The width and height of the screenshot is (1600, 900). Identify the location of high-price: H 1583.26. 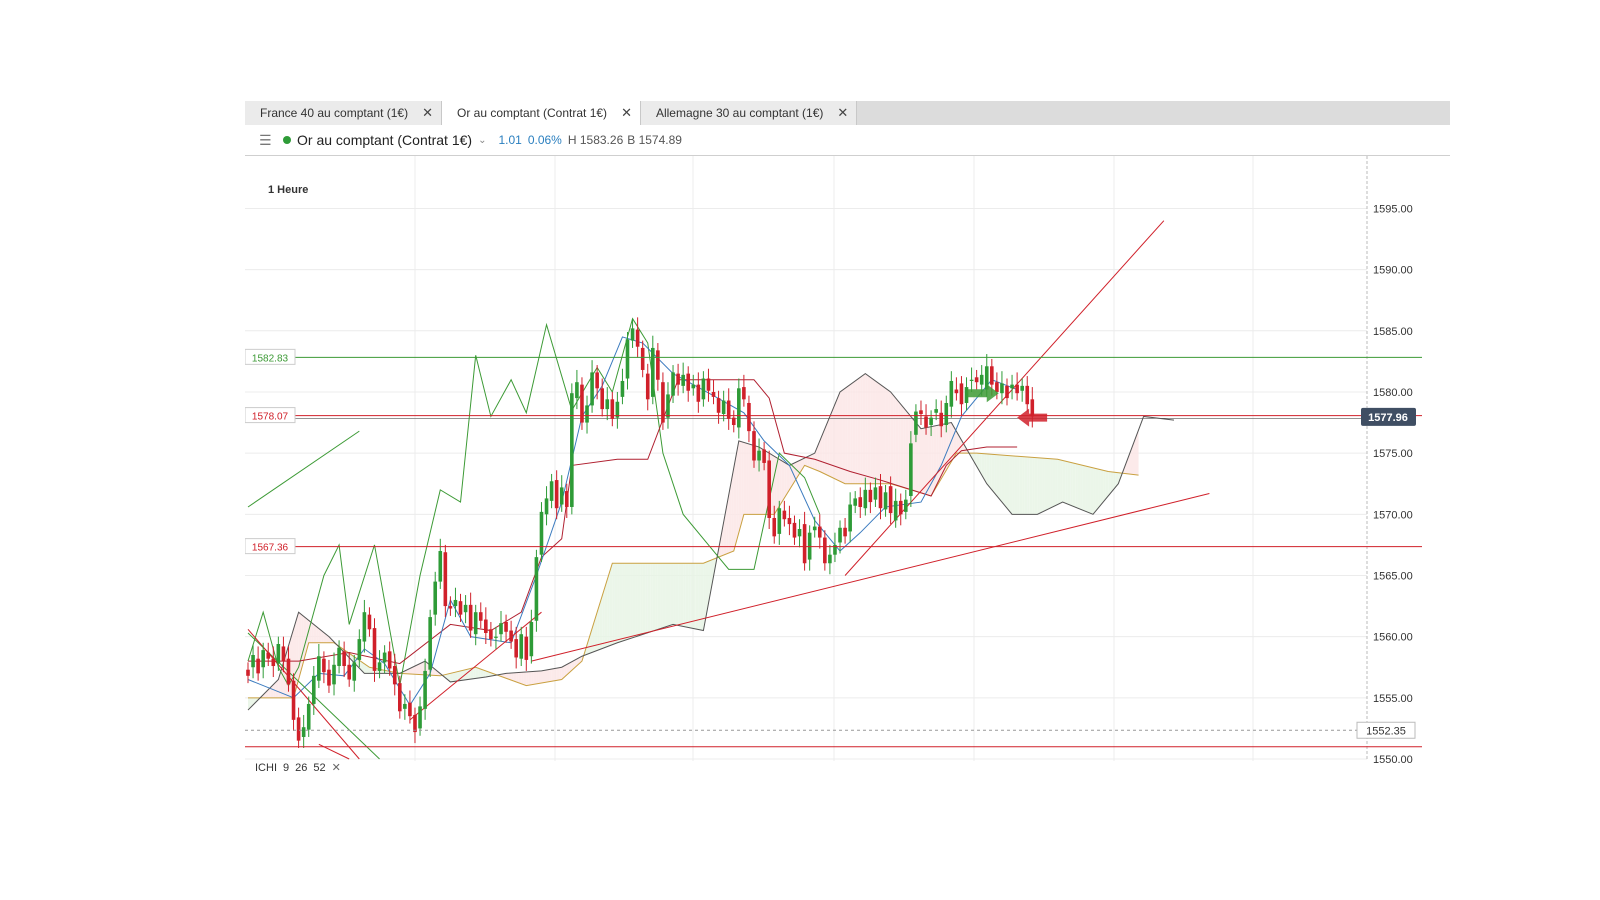
(595, 140).